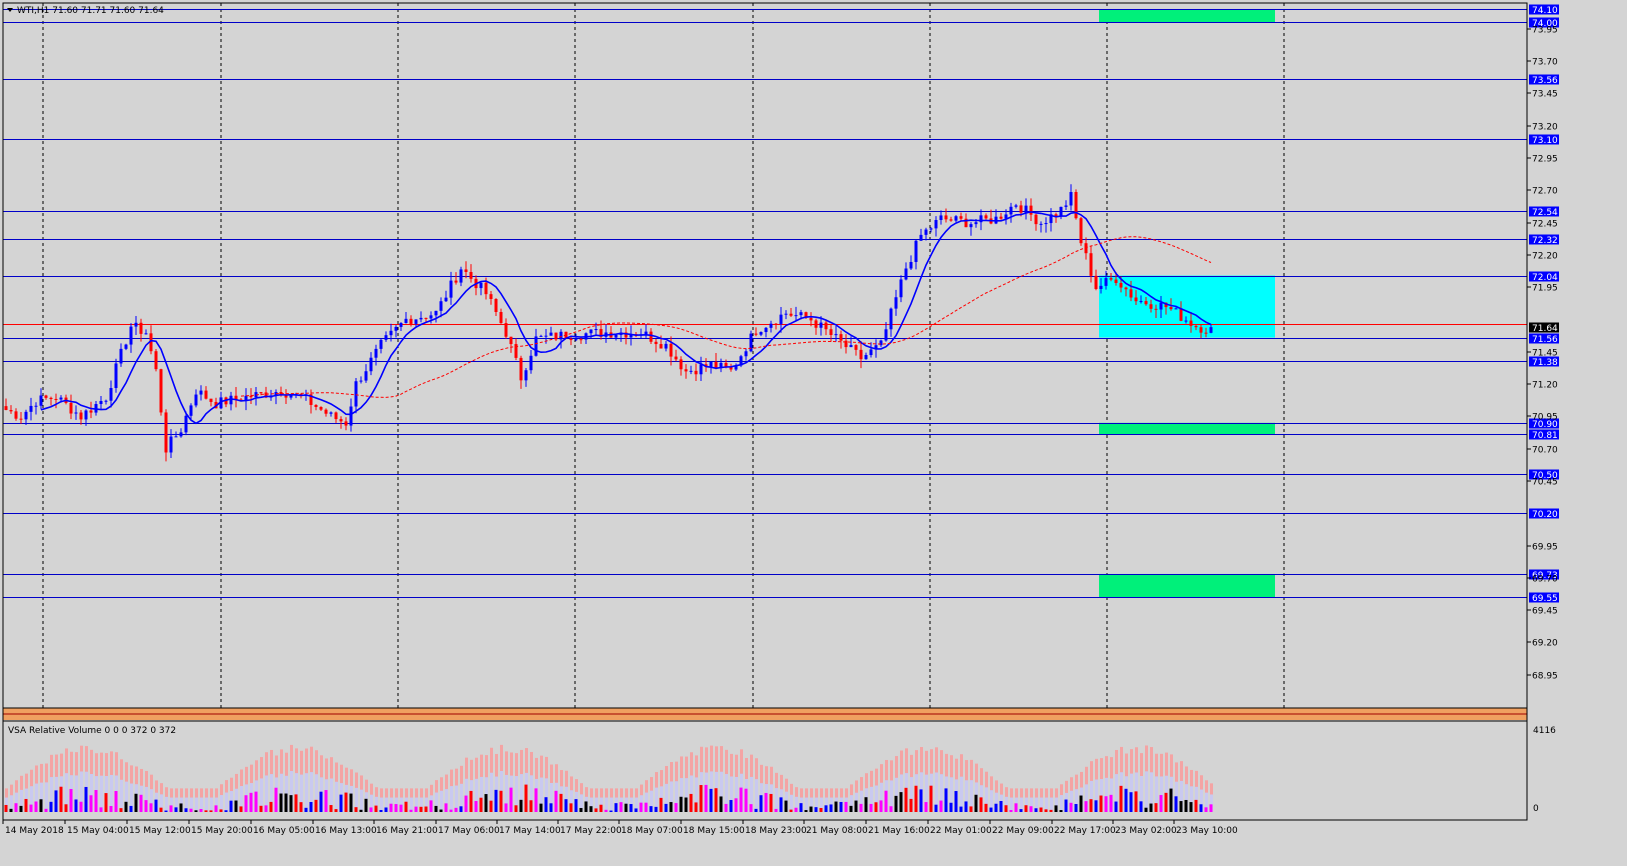 The width and height of the screenshot is (1627, 866). I want to click on y-tick-label: 69.20, so click(1545, 644).